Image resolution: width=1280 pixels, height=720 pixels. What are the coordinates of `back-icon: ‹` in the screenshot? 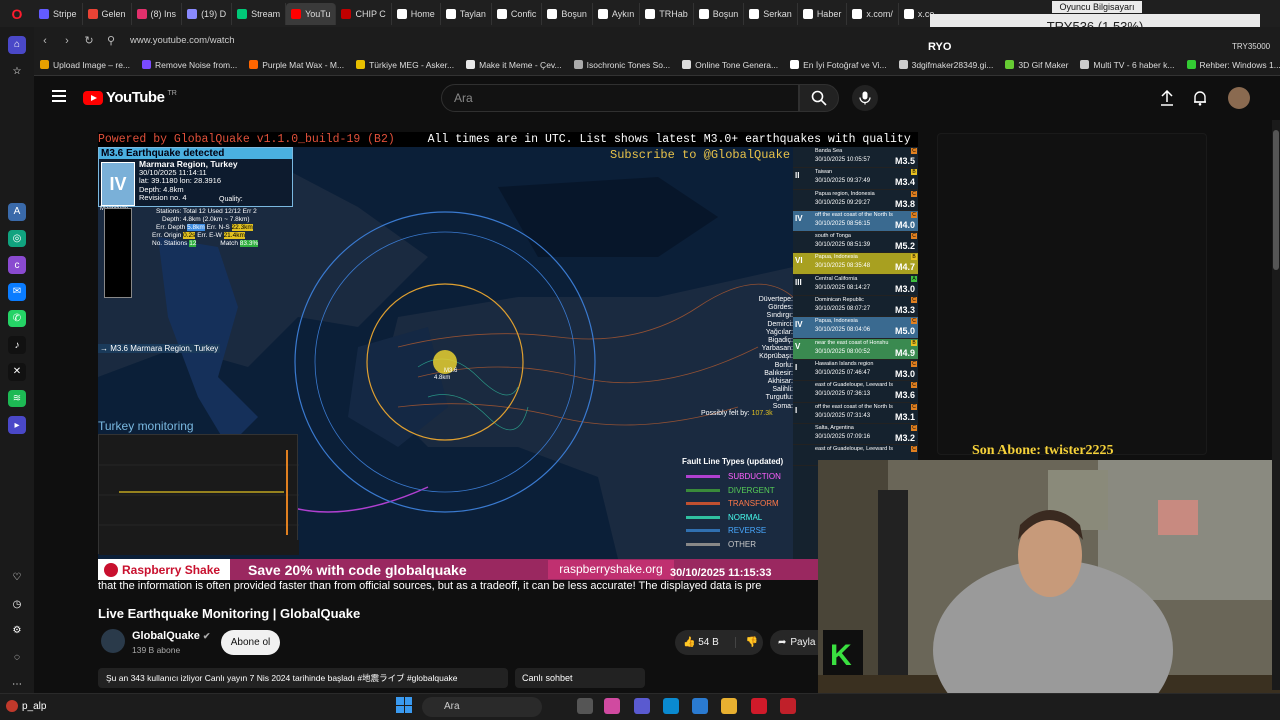 It's located at (45, 41).